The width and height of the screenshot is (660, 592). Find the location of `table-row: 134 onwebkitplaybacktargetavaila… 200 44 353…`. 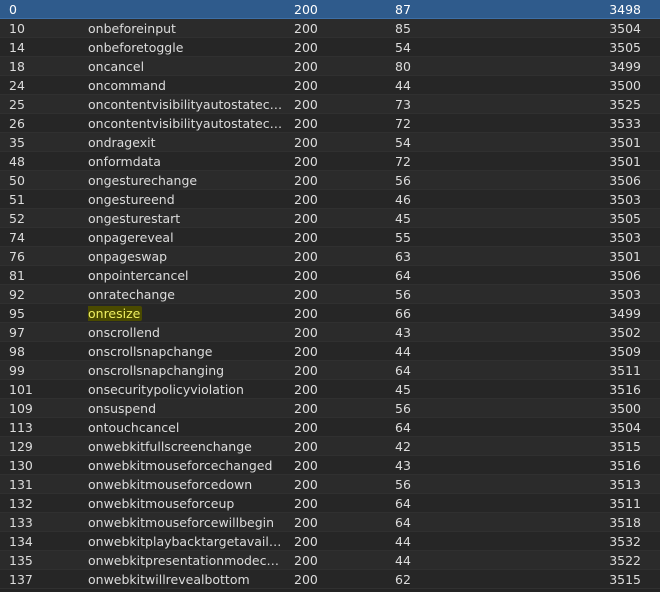

table-row: 134 onwebkitplaybacktargetavaila… 200 44 353… is located at coordinates (330, 541).